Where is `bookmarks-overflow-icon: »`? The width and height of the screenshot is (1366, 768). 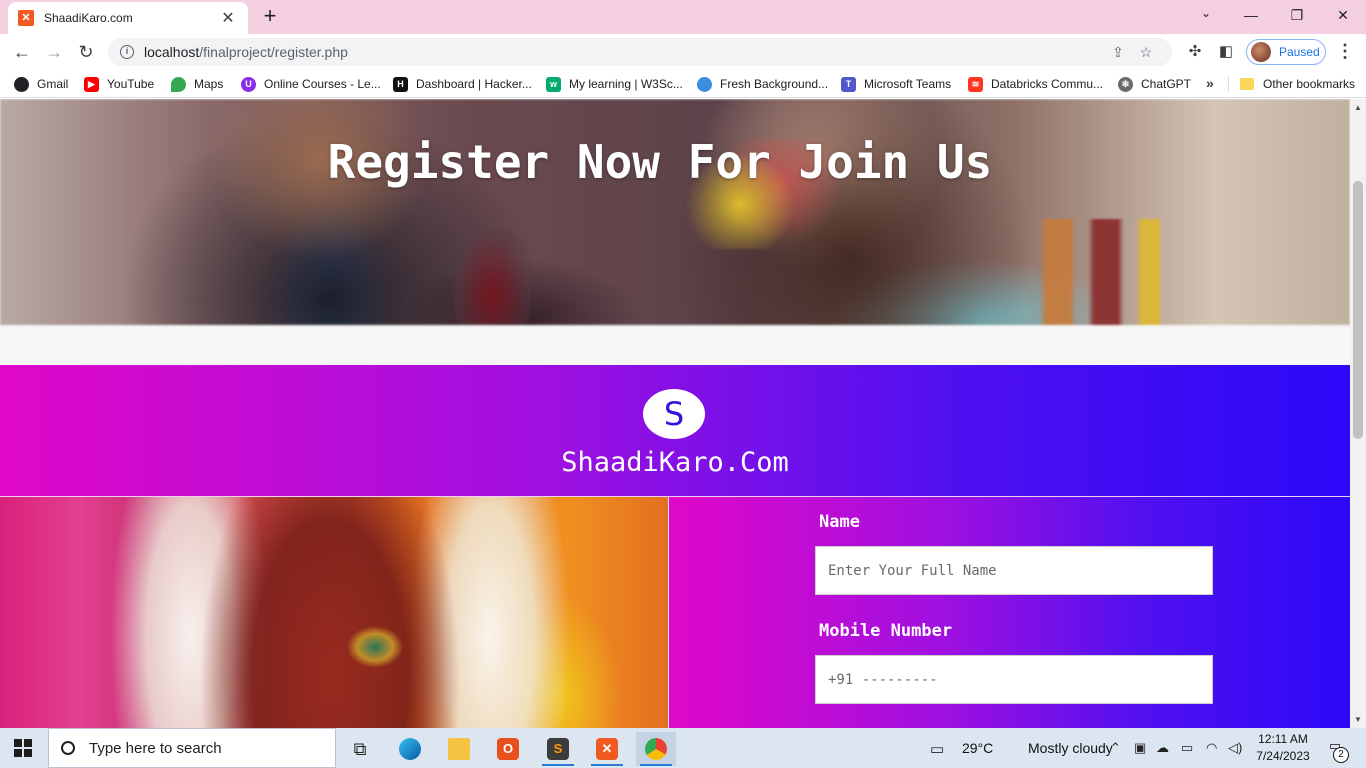
bookmarks-overflow-icon: » is located at coordinates (1210, 83).